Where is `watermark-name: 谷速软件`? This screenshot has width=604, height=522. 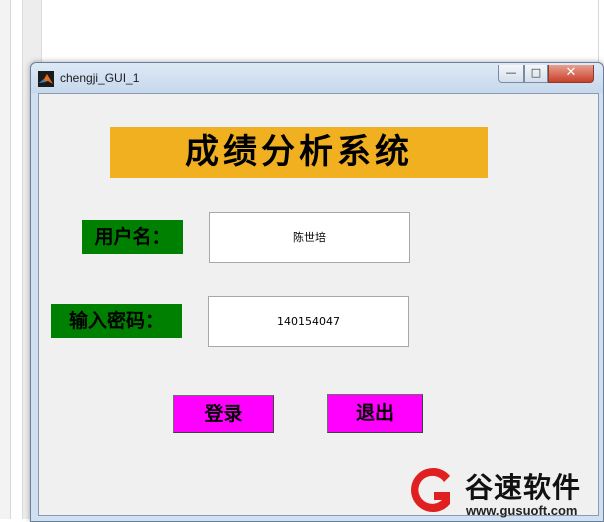 watermark-name: 谷速软件 is located at coordinates (523, 487).